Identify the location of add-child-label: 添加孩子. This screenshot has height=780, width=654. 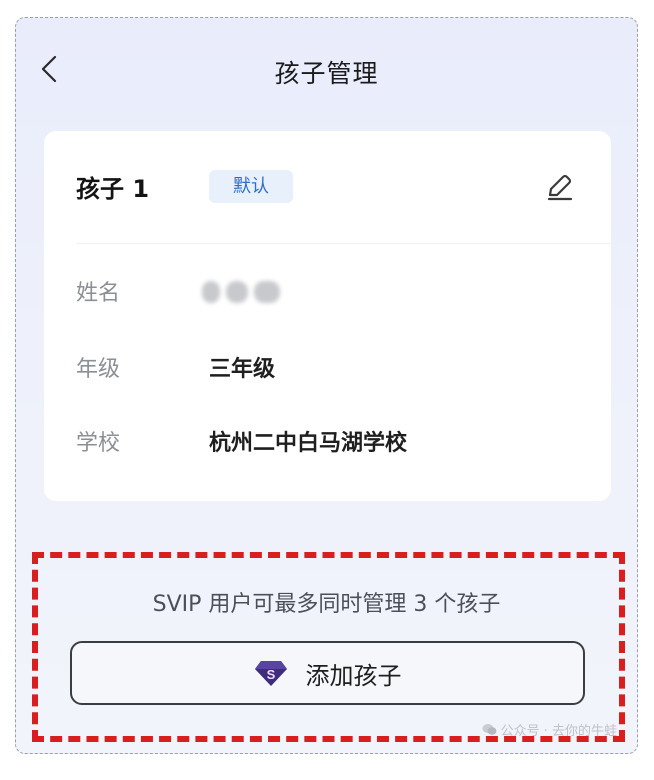
(353, 675).